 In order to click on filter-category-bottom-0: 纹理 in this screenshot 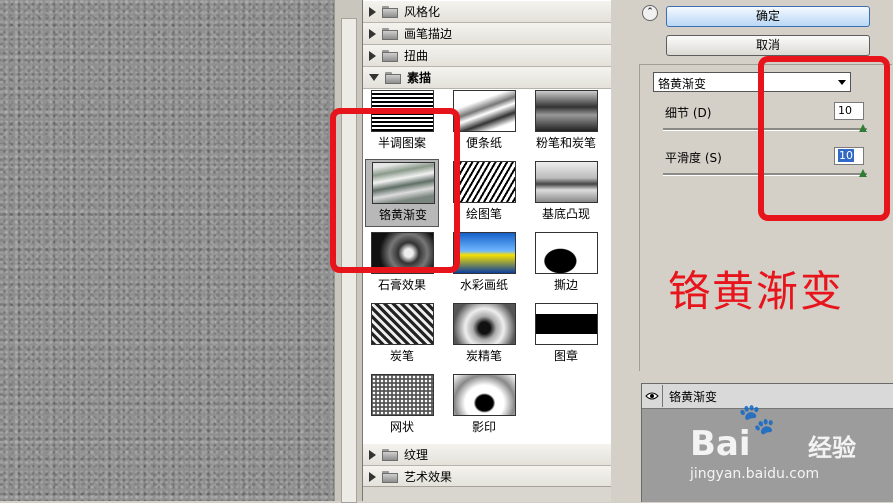, I will do `click(487, 455)`.